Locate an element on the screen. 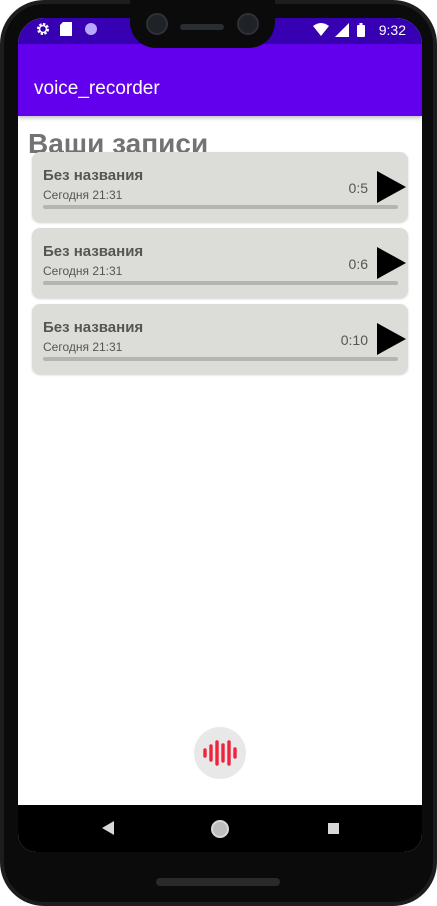 The width and height of the screenshot is (437, 906). app-title: voice_recorder is located at coordinates (97, 88).